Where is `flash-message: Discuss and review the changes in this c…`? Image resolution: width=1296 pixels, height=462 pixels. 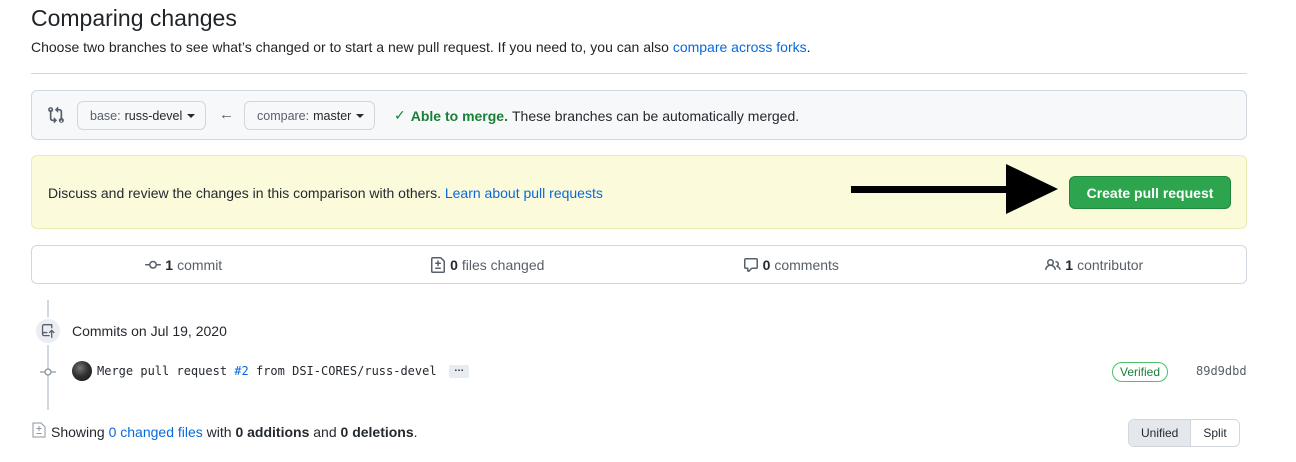
flash-message: Discuss and review the changes in this c… is located at coordinates (325, 193).